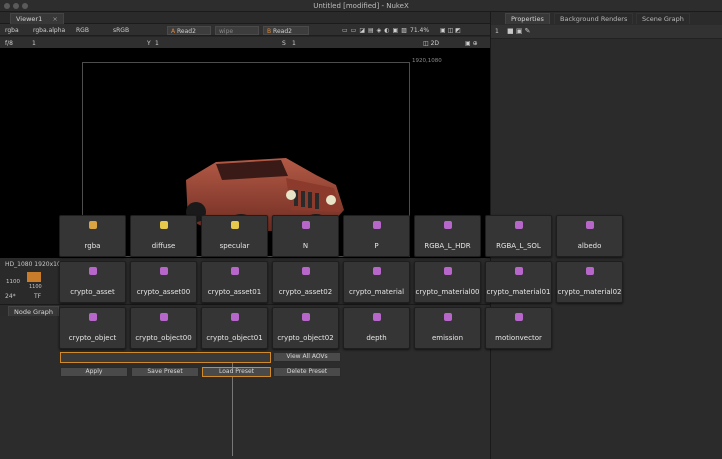 This screenshot has width=722, height=459. Describe the element at coordinates (305, 236) in the screenshot. I see `aov-button-n: N` at that location.